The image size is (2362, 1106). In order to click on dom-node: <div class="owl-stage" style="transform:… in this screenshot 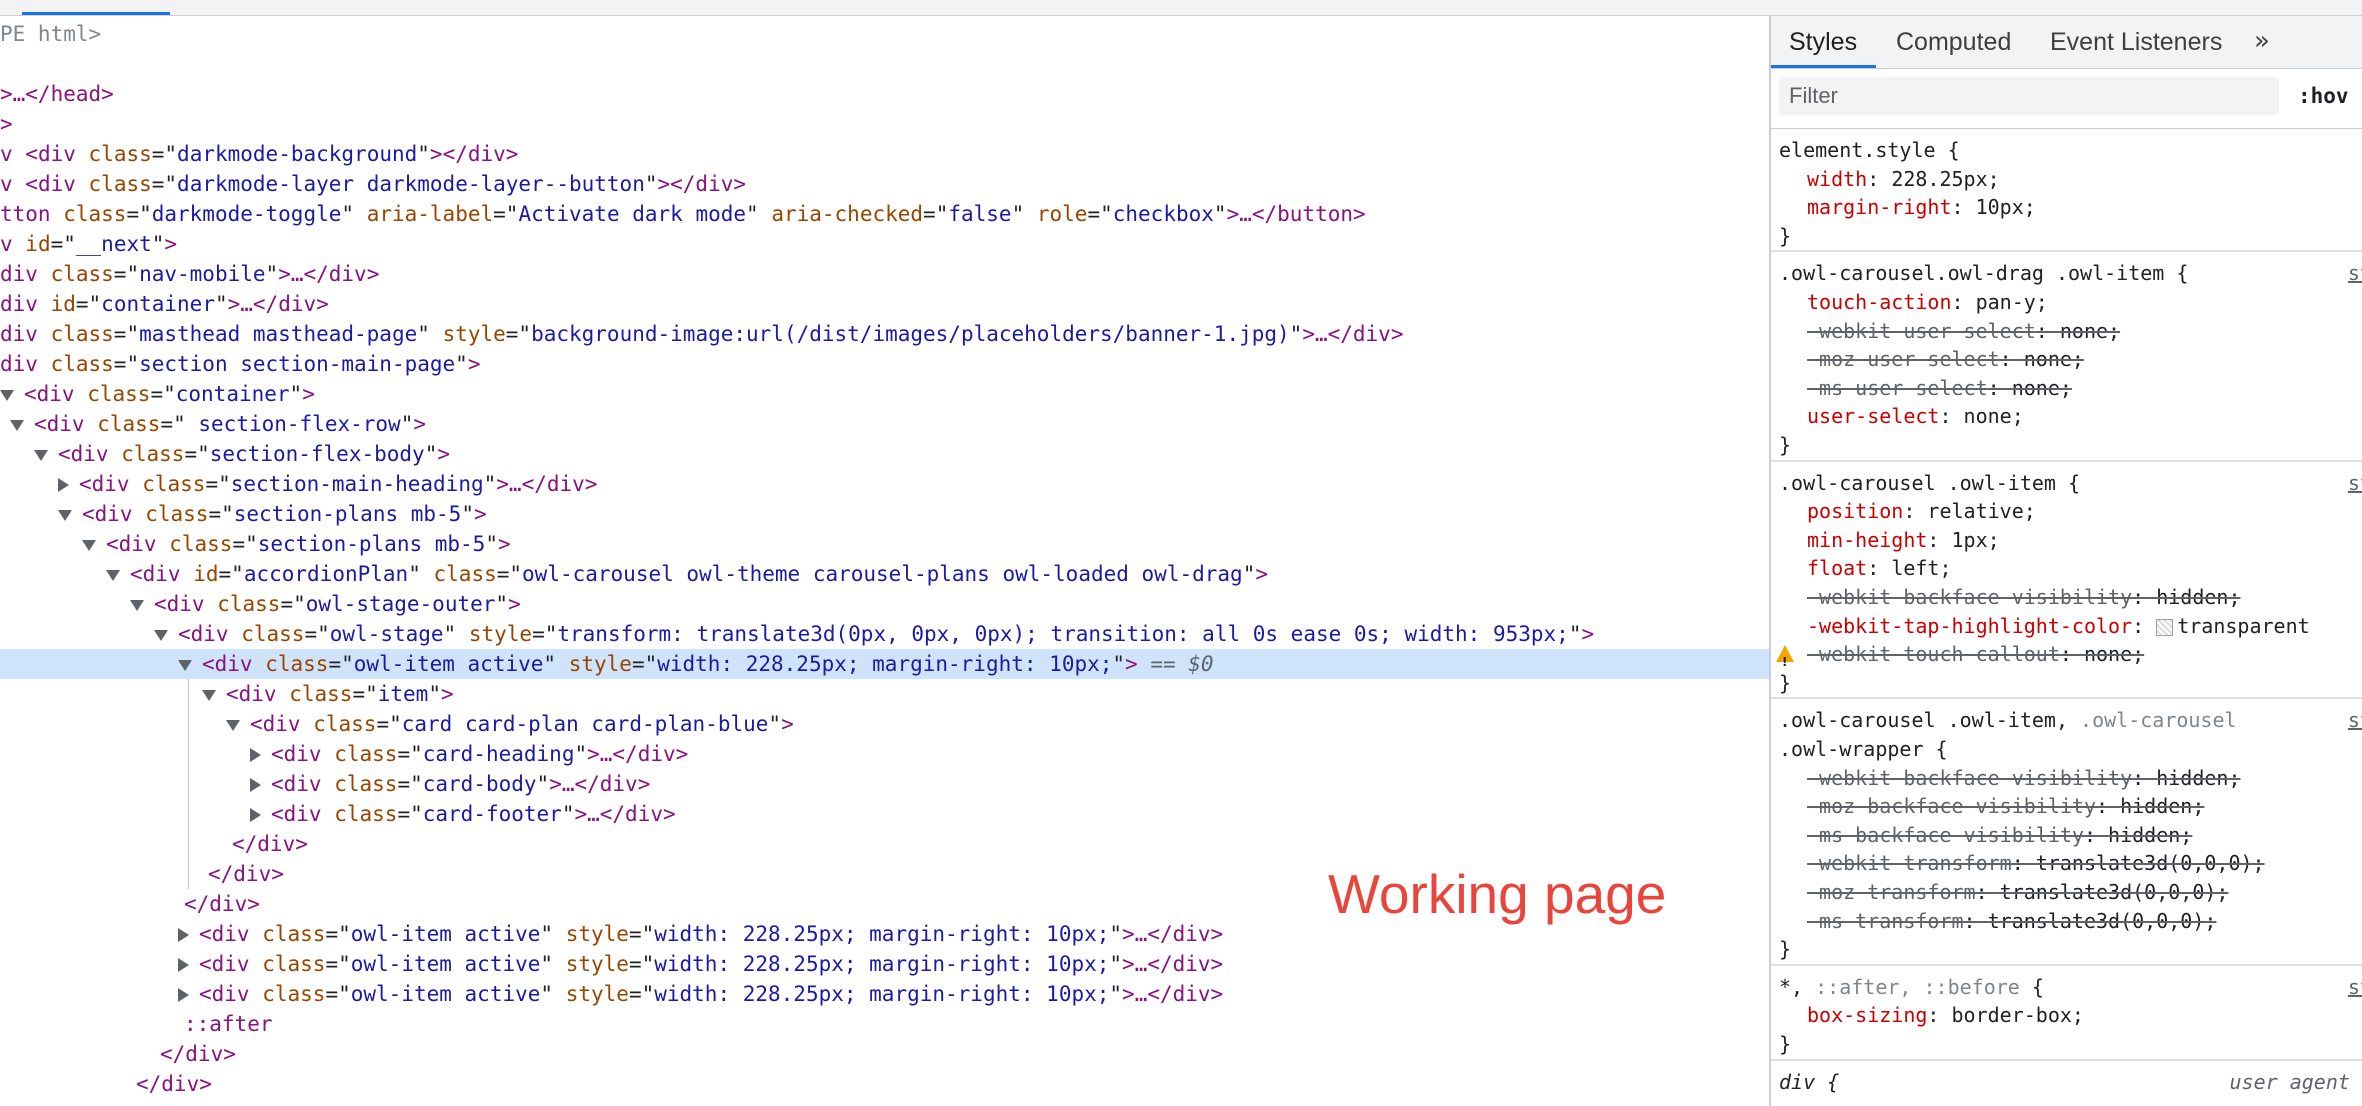, I will do `click(884, 634)`.